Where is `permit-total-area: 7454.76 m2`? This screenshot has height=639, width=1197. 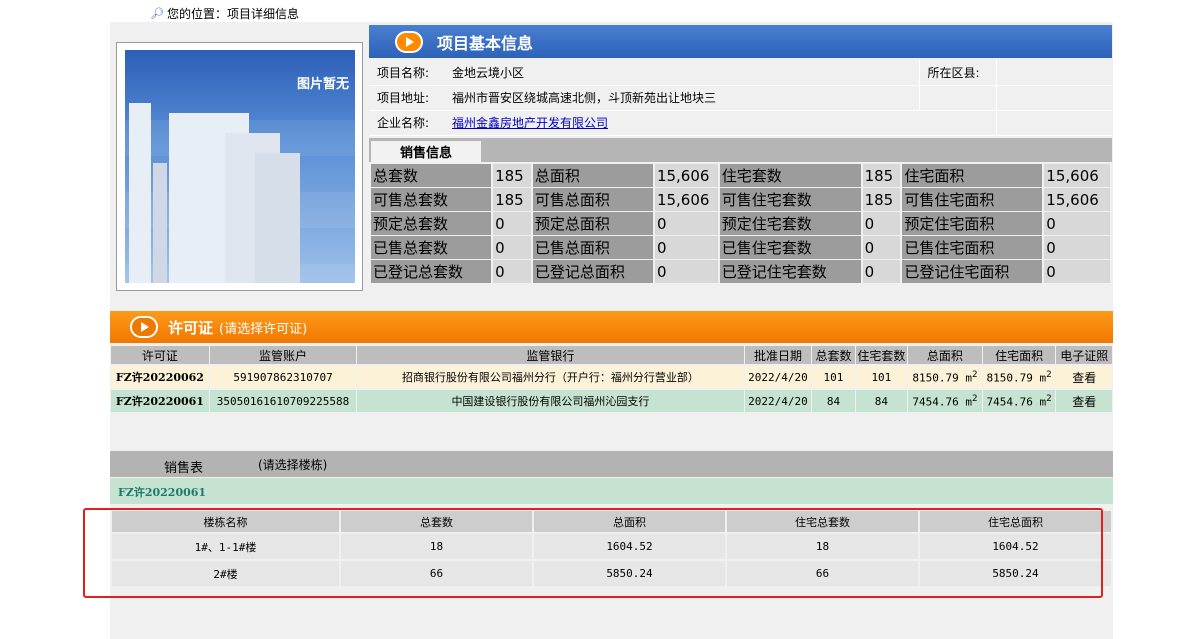 permit-total-area: 7454.76 m2 is located at coordinates (945, 401).